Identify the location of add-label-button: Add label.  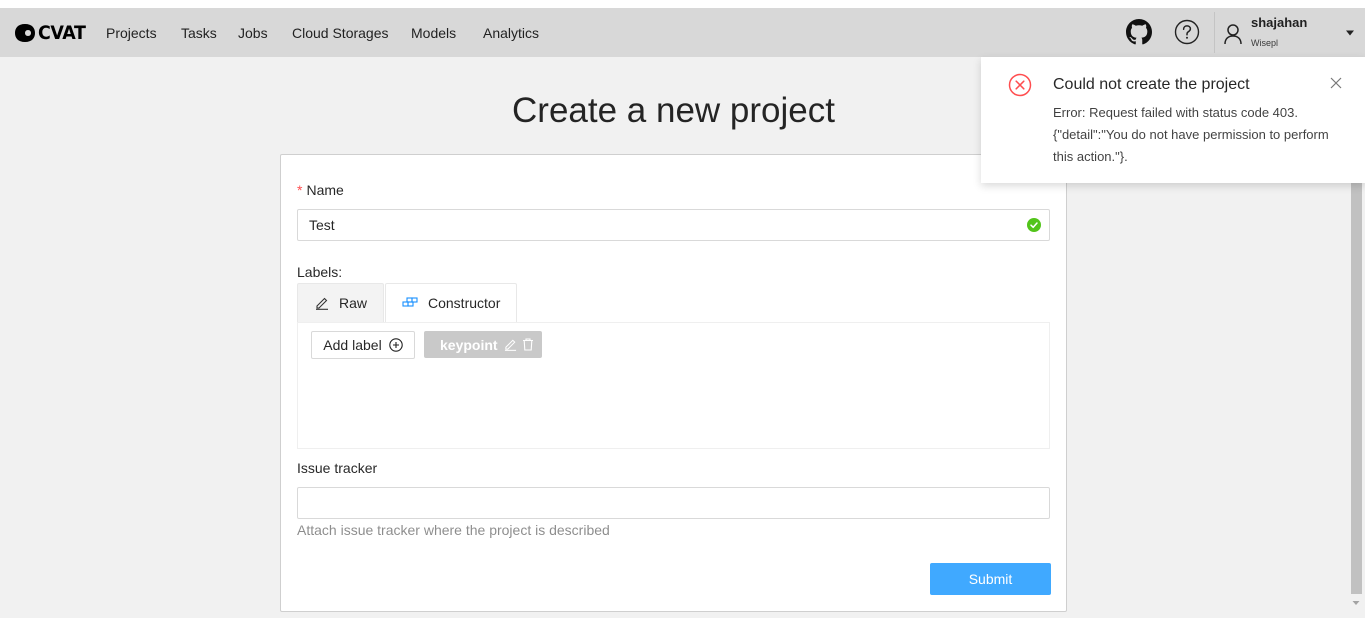
(363, 345).